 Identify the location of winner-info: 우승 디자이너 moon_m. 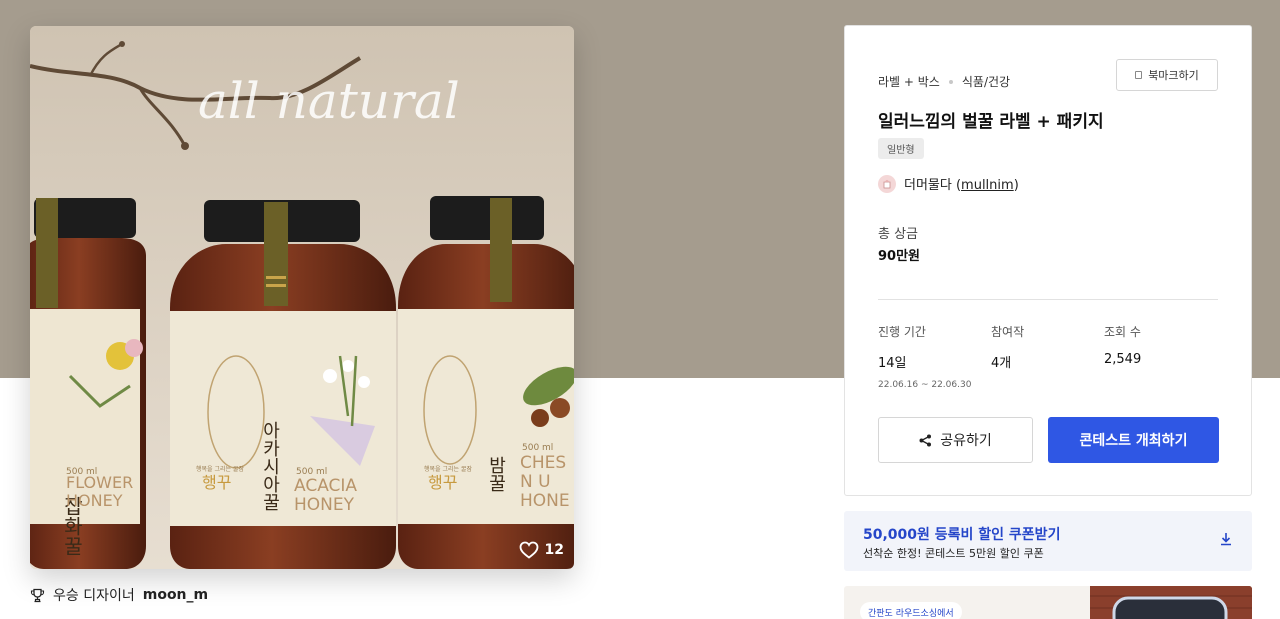
(119, 595).